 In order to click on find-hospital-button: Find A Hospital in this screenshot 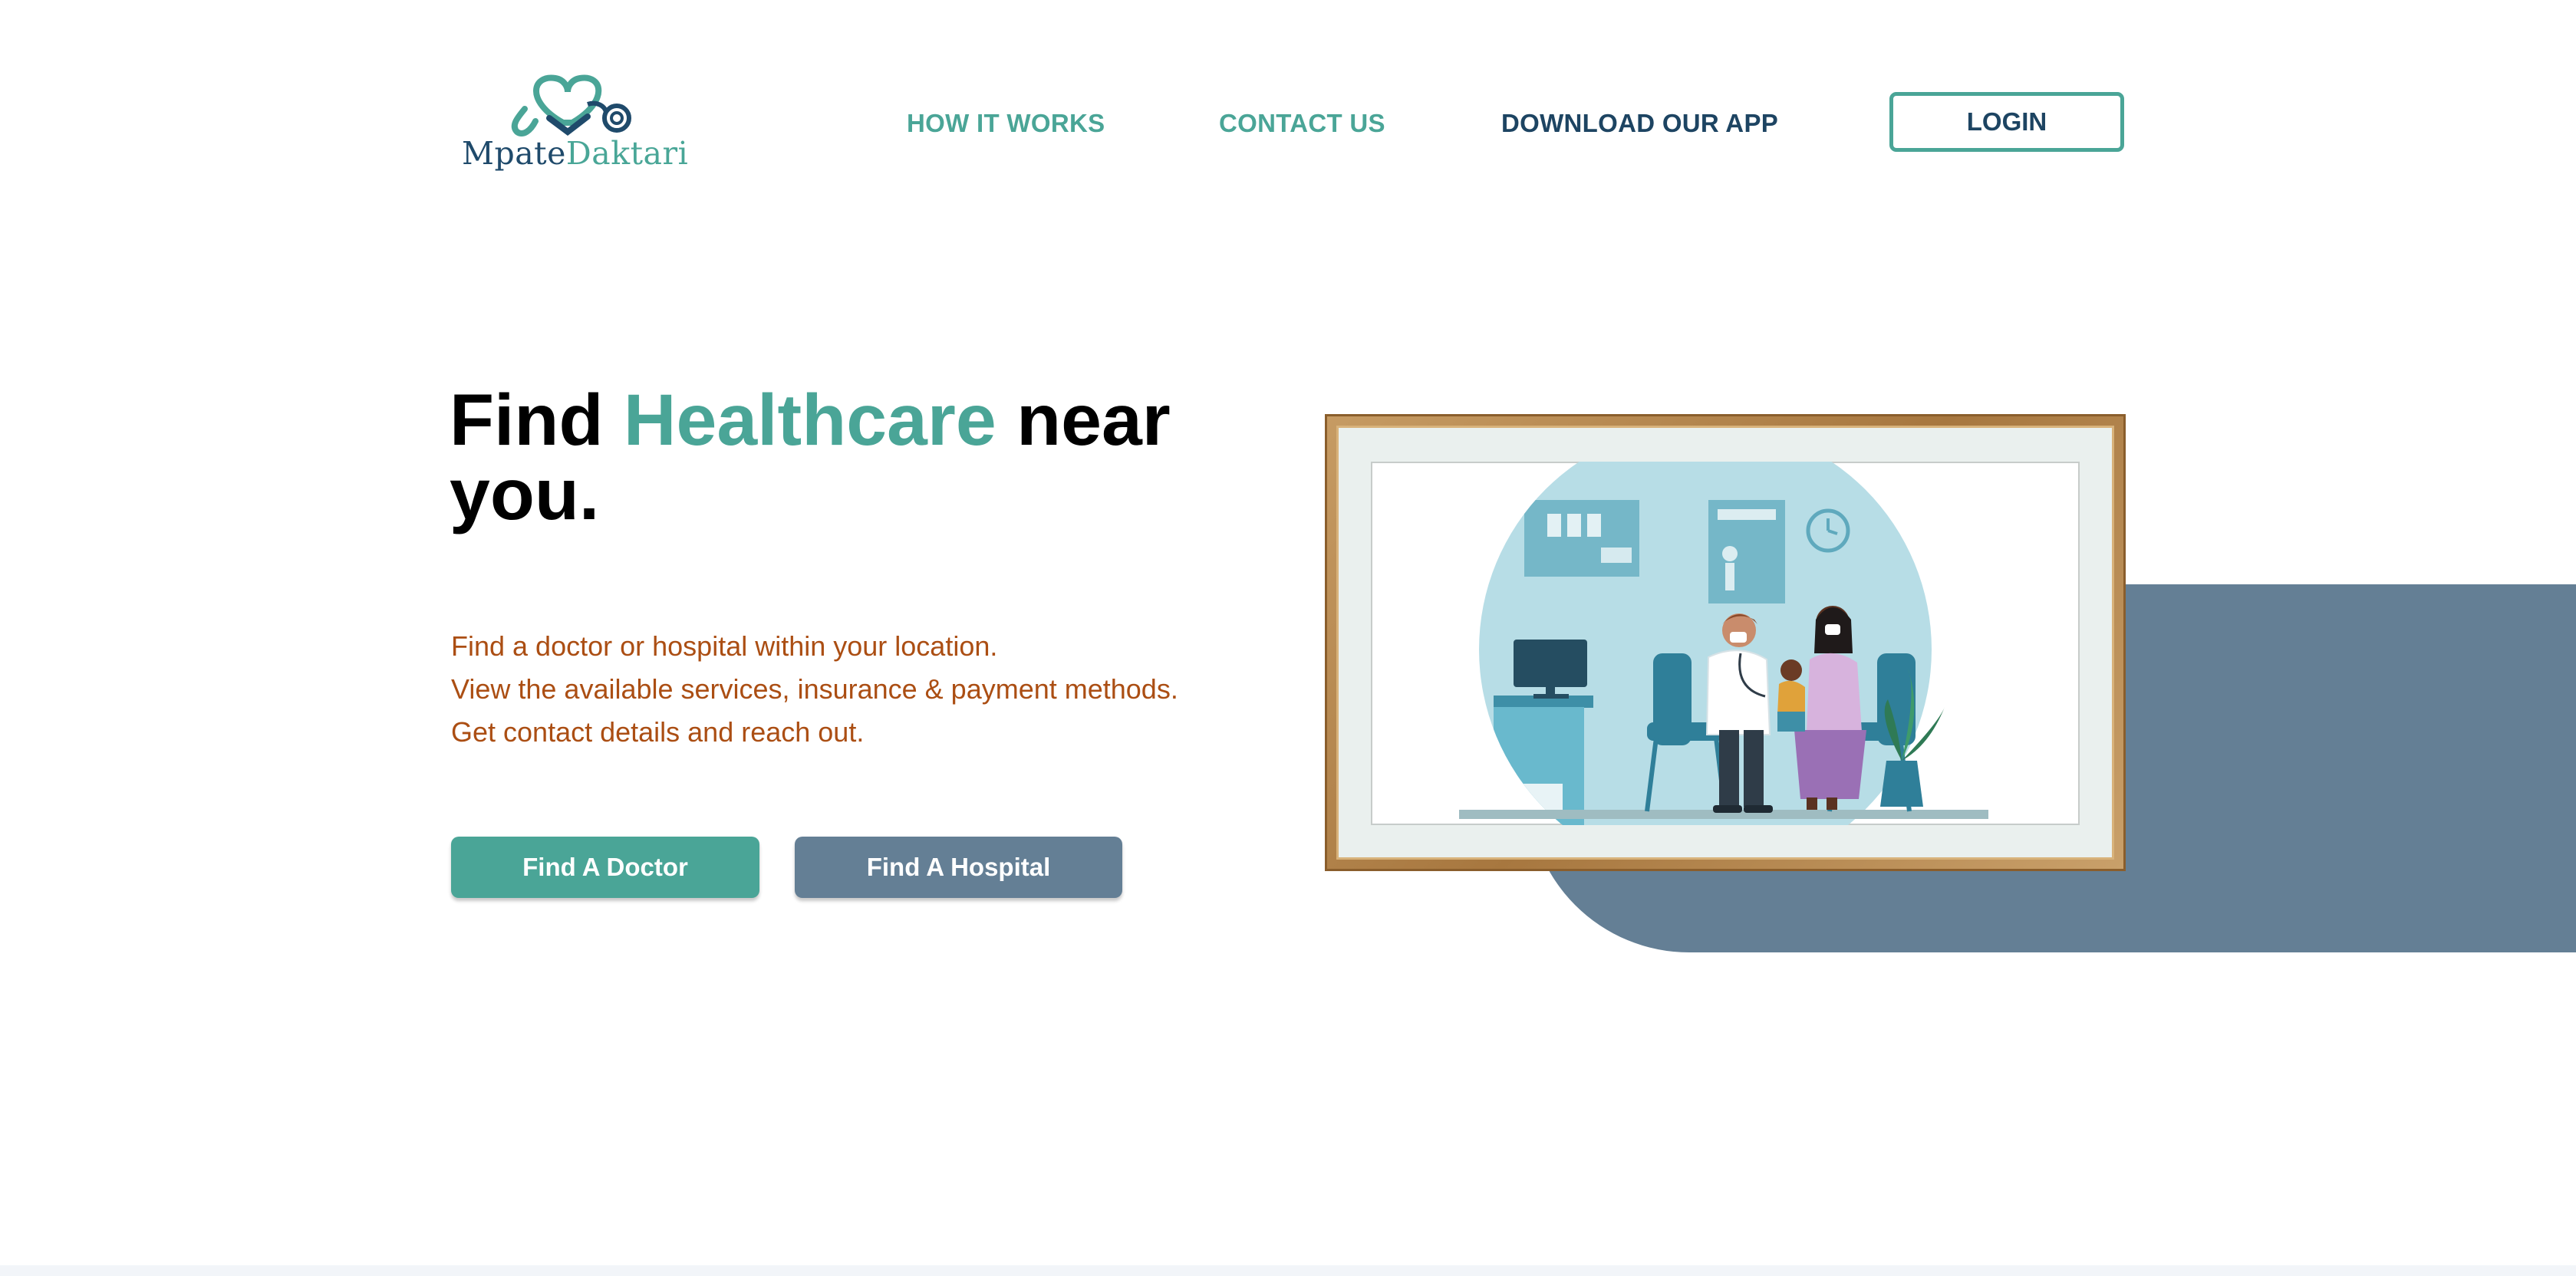, I will do `click(958, 867)`.